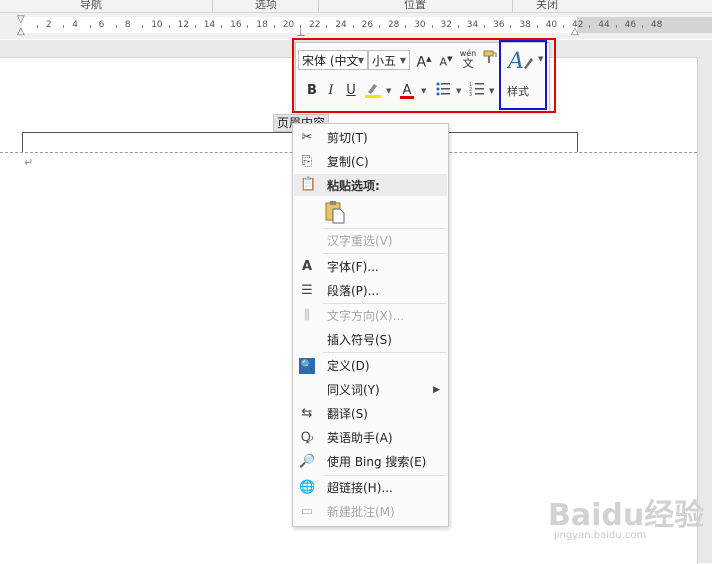 This screenshot has width=712, height=564. I want to click on ruler-tick-label: 28, so click(393, 25).